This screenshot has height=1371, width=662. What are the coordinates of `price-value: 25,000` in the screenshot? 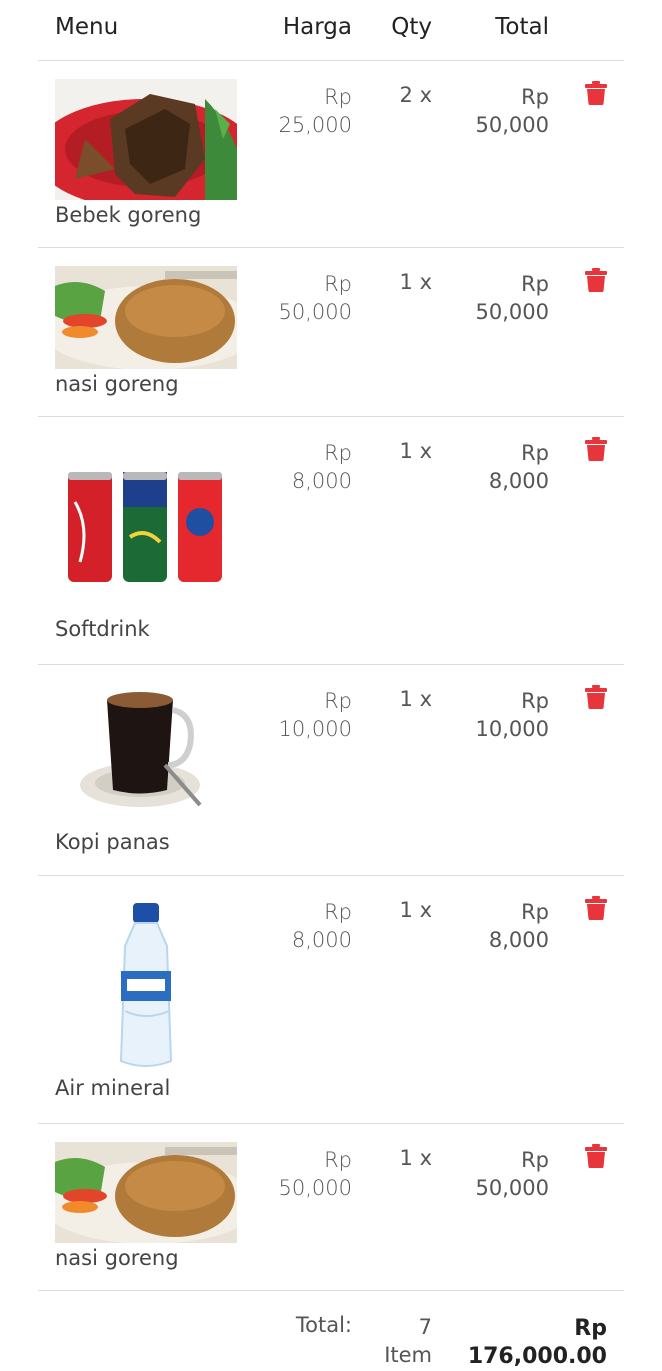 It's located at (315, 125).